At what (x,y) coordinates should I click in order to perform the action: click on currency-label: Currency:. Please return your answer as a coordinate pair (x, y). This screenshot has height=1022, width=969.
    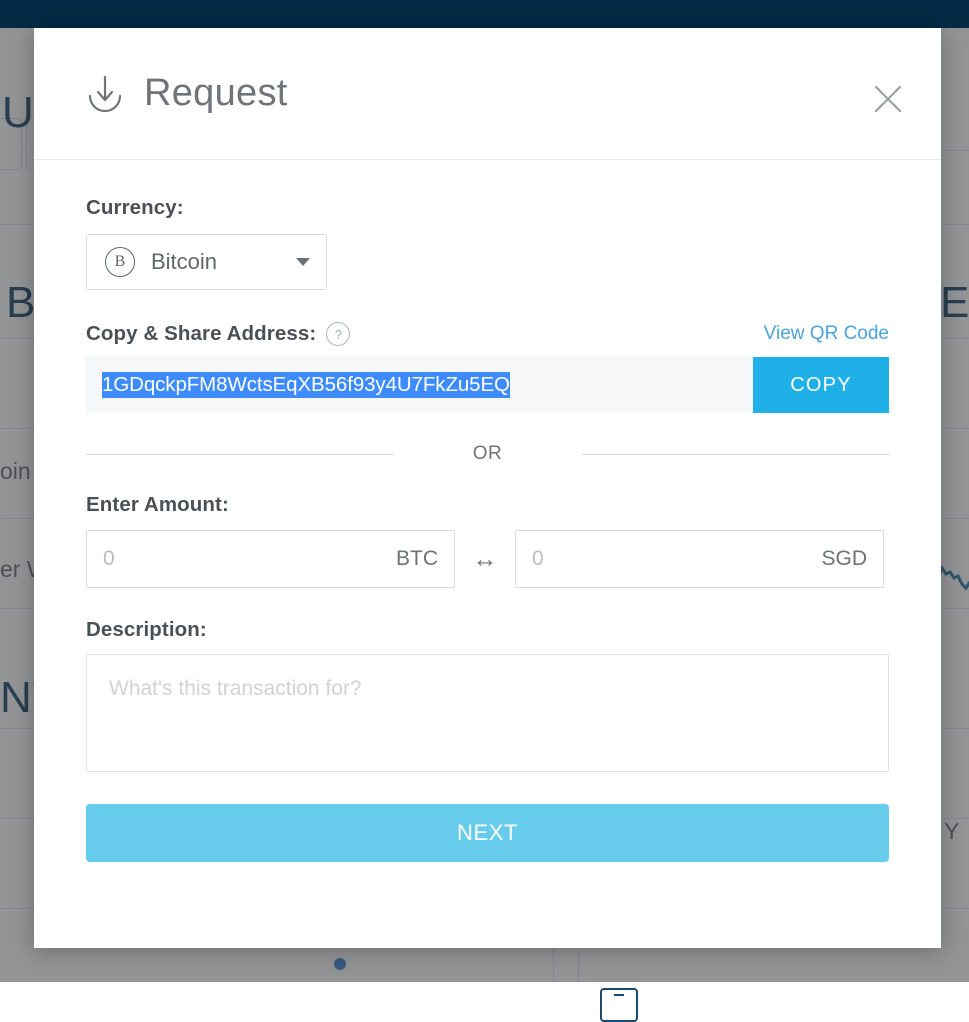
    Looking at the image, I should click on (135, 207).